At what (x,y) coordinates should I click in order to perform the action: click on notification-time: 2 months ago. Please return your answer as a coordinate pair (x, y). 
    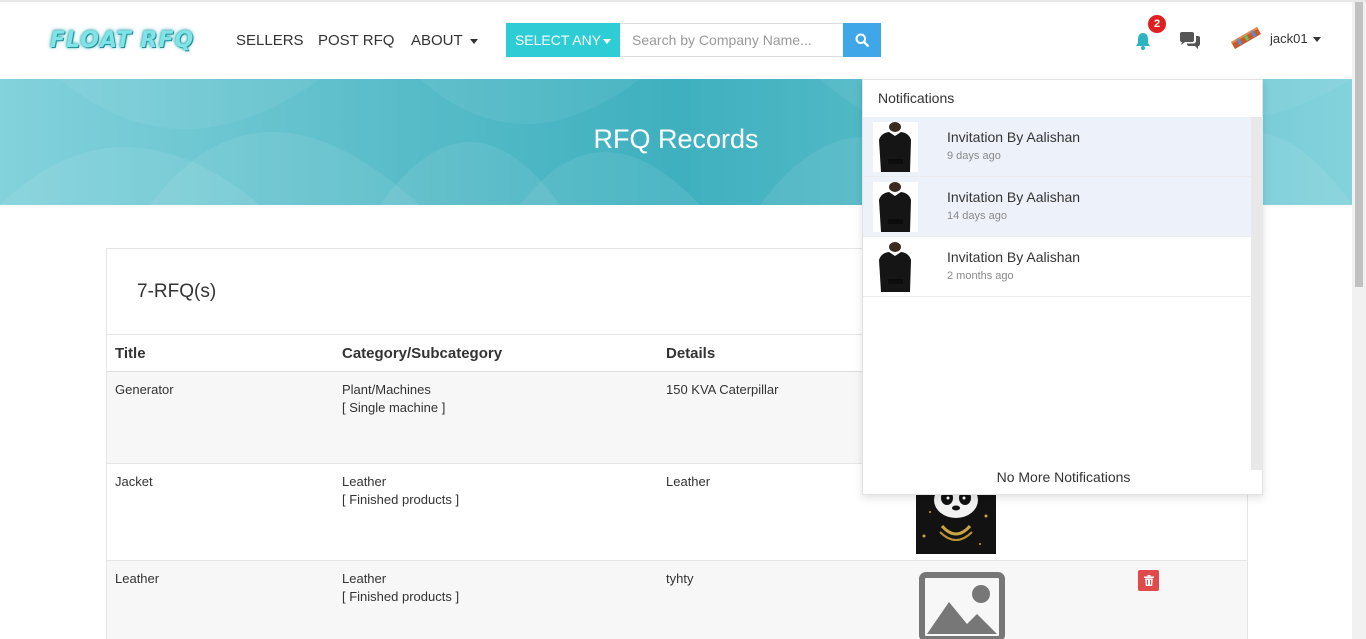
    Looking at the image, I should click on (980, 276).